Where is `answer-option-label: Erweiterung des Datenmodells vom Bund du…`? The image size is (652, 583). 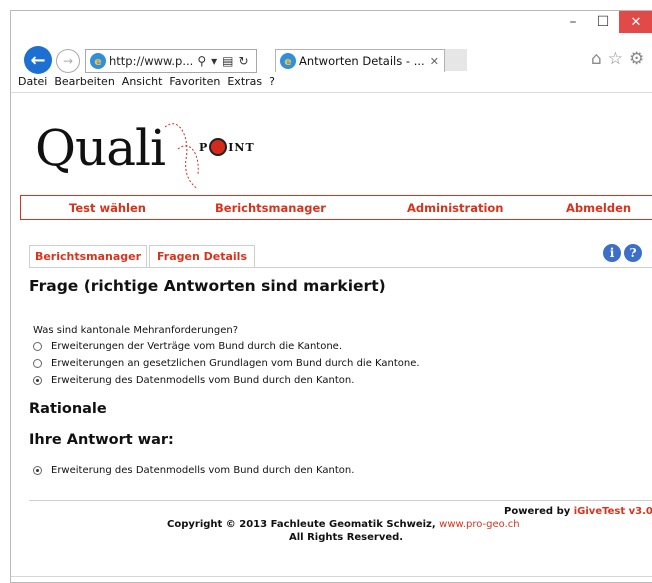 answer-option-label: Erweiterung des Datenmodells vom Bund du… is located at coordinates (203, 380).